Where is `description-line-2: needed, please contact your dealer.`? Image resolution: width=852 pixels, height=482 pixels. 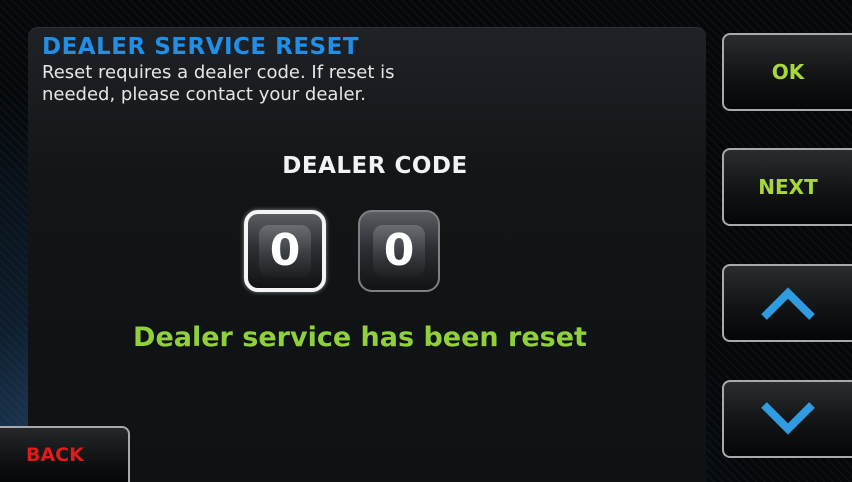 description-line-2: needed, please contact your dealer. is located at coordinates (204, 94).